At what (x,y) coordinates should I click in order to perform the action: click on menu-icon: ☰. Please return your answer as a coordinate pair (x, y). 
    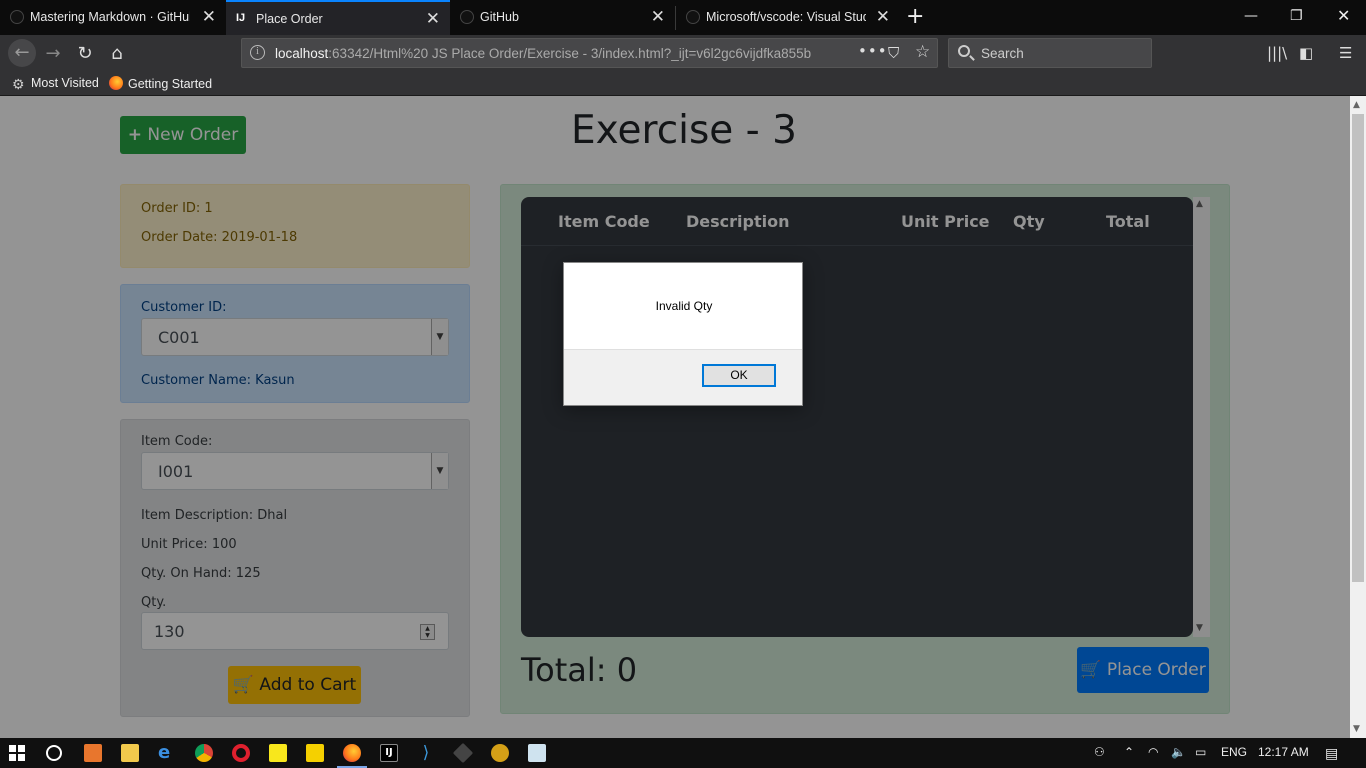
    Looking at the image, I should click on (1345, 53).